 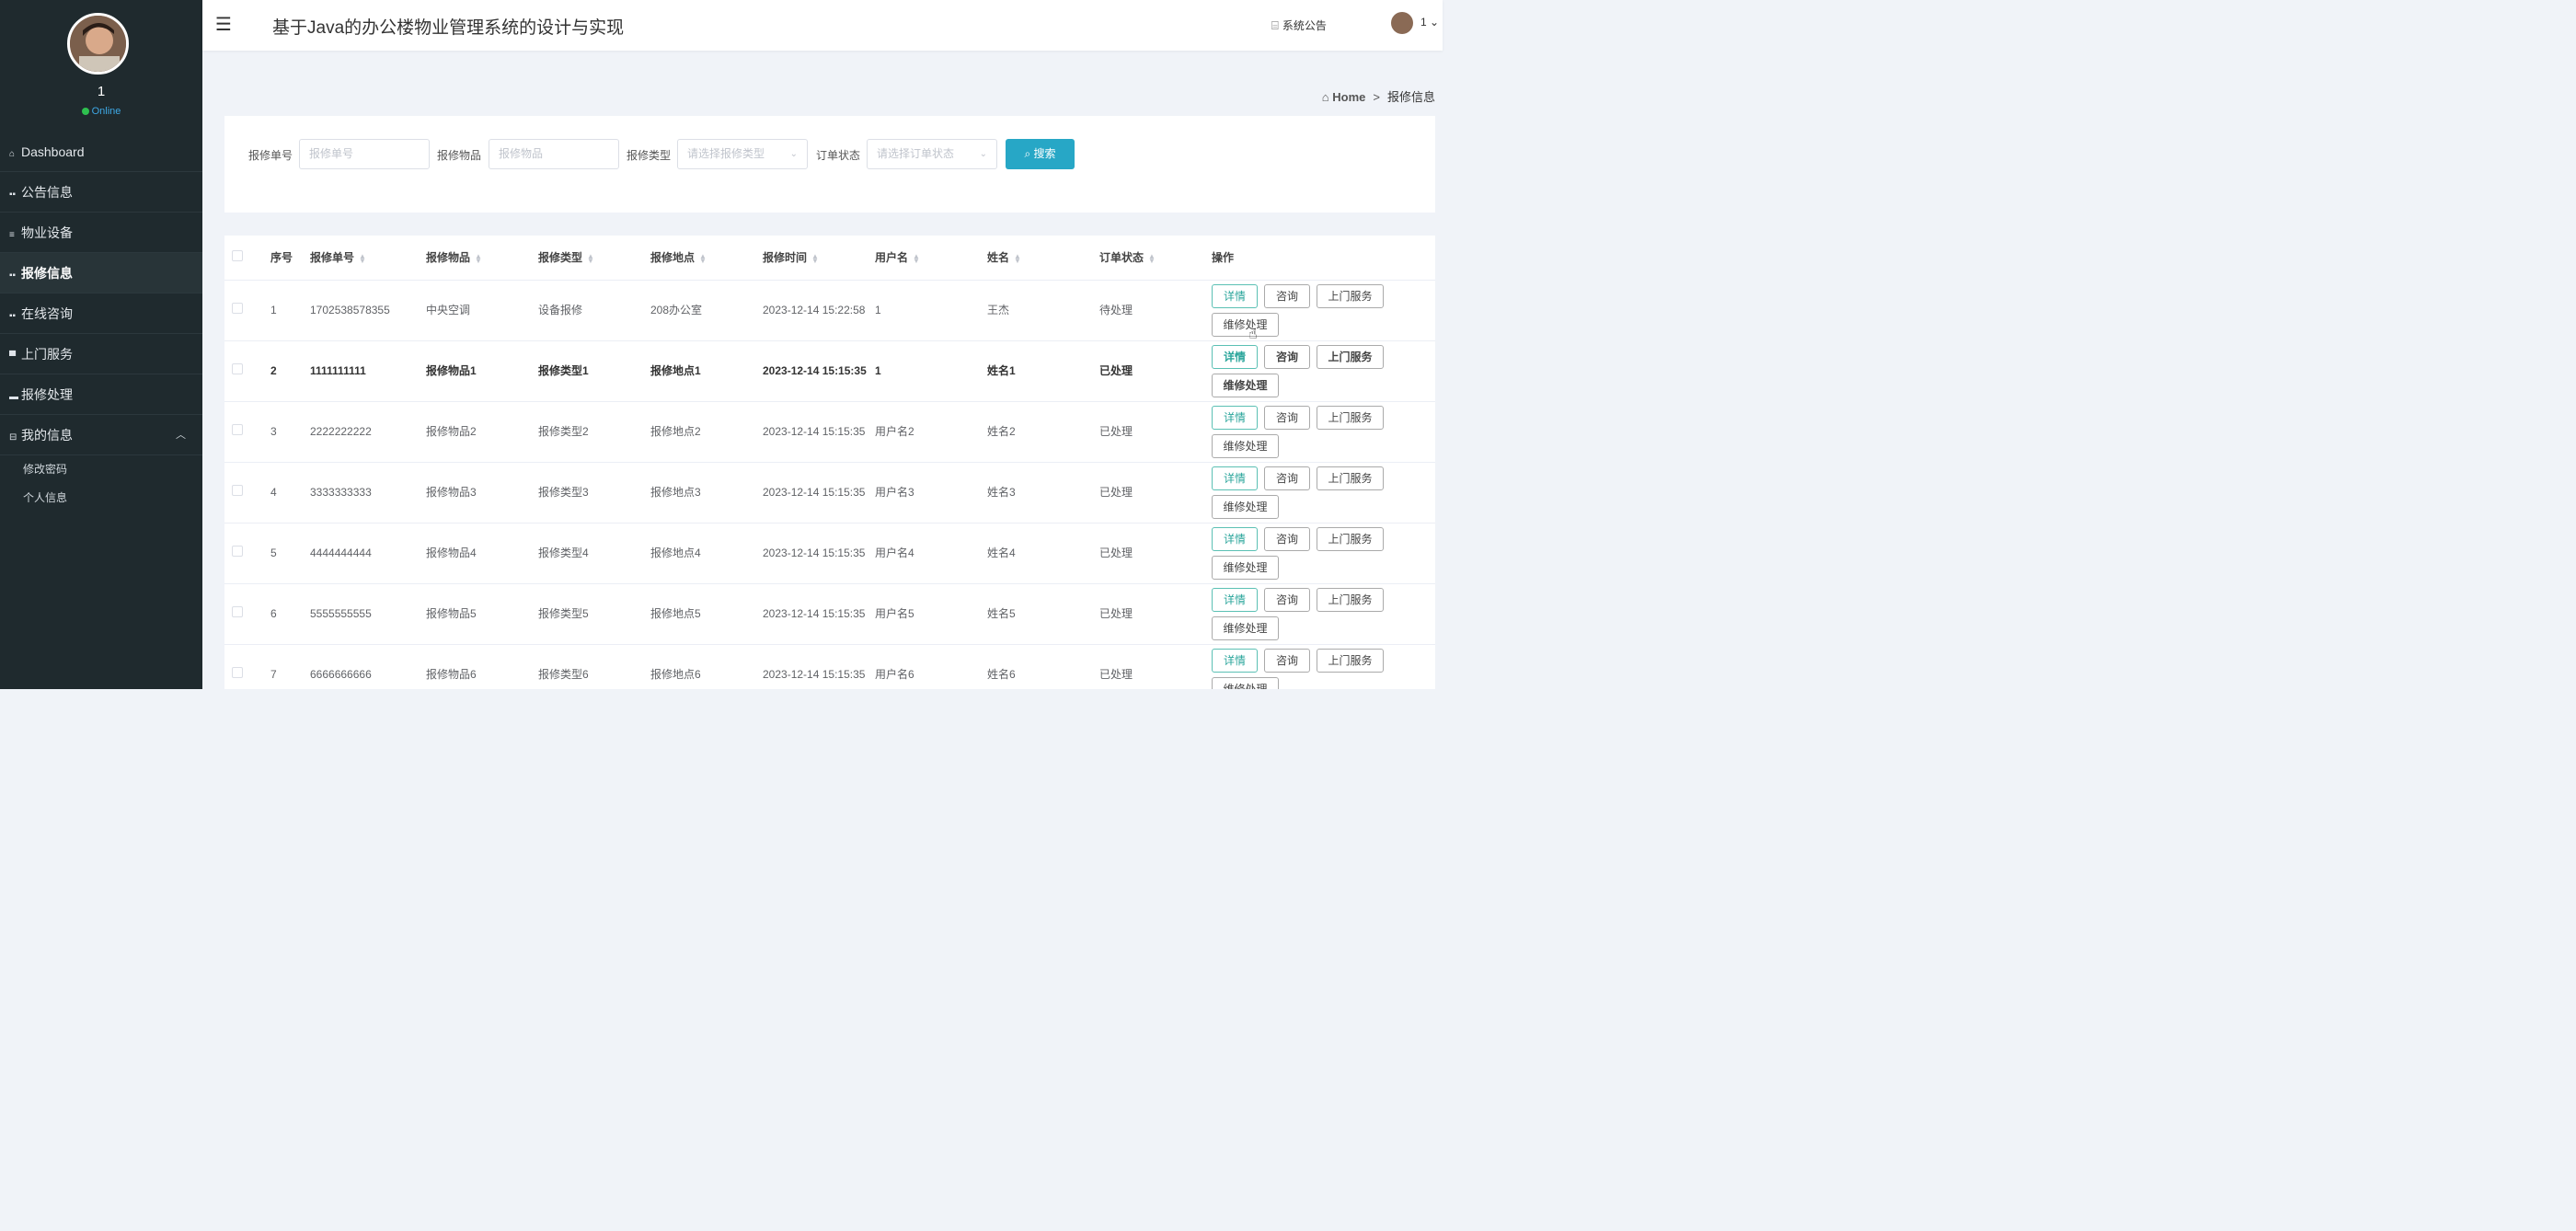 What do you see at coordinates (1275, 25) in the screenshot?
I see `notice-icon: ⌸` at bounding box center [1275, 25].